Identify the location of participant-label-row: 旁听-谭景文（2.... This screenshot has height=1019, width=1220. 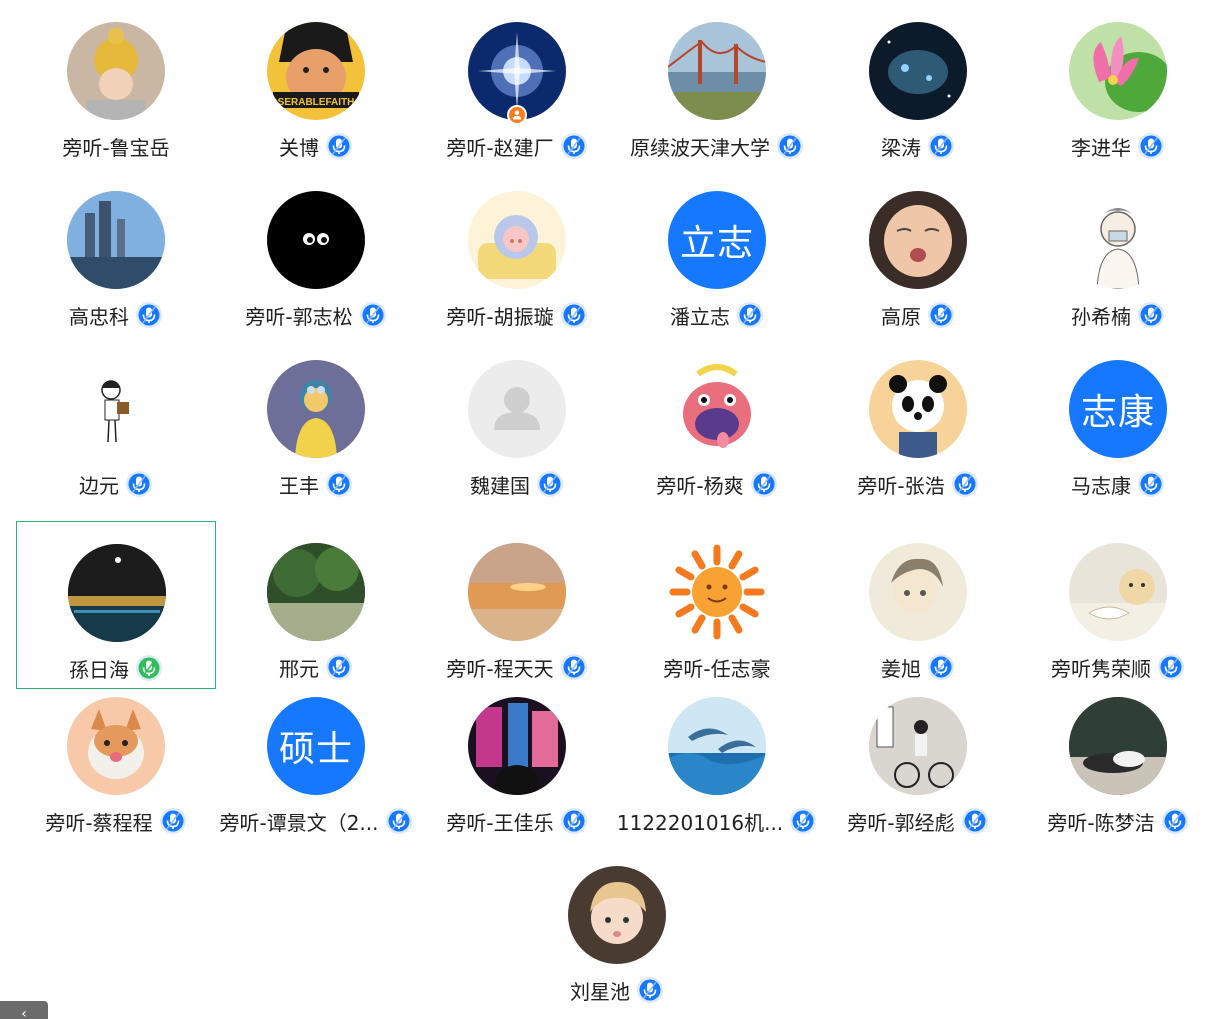
(316, 821).